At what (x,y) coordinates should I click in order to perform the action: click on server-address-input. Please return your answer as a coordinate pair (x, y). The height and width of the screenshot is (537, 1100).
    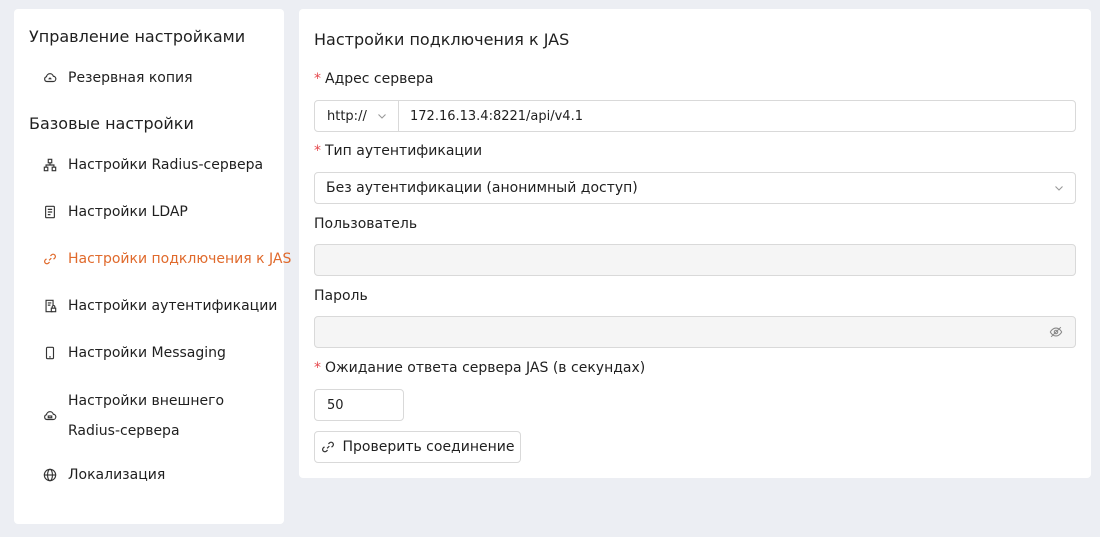
    Looking at the image, I should click on (737, 116).